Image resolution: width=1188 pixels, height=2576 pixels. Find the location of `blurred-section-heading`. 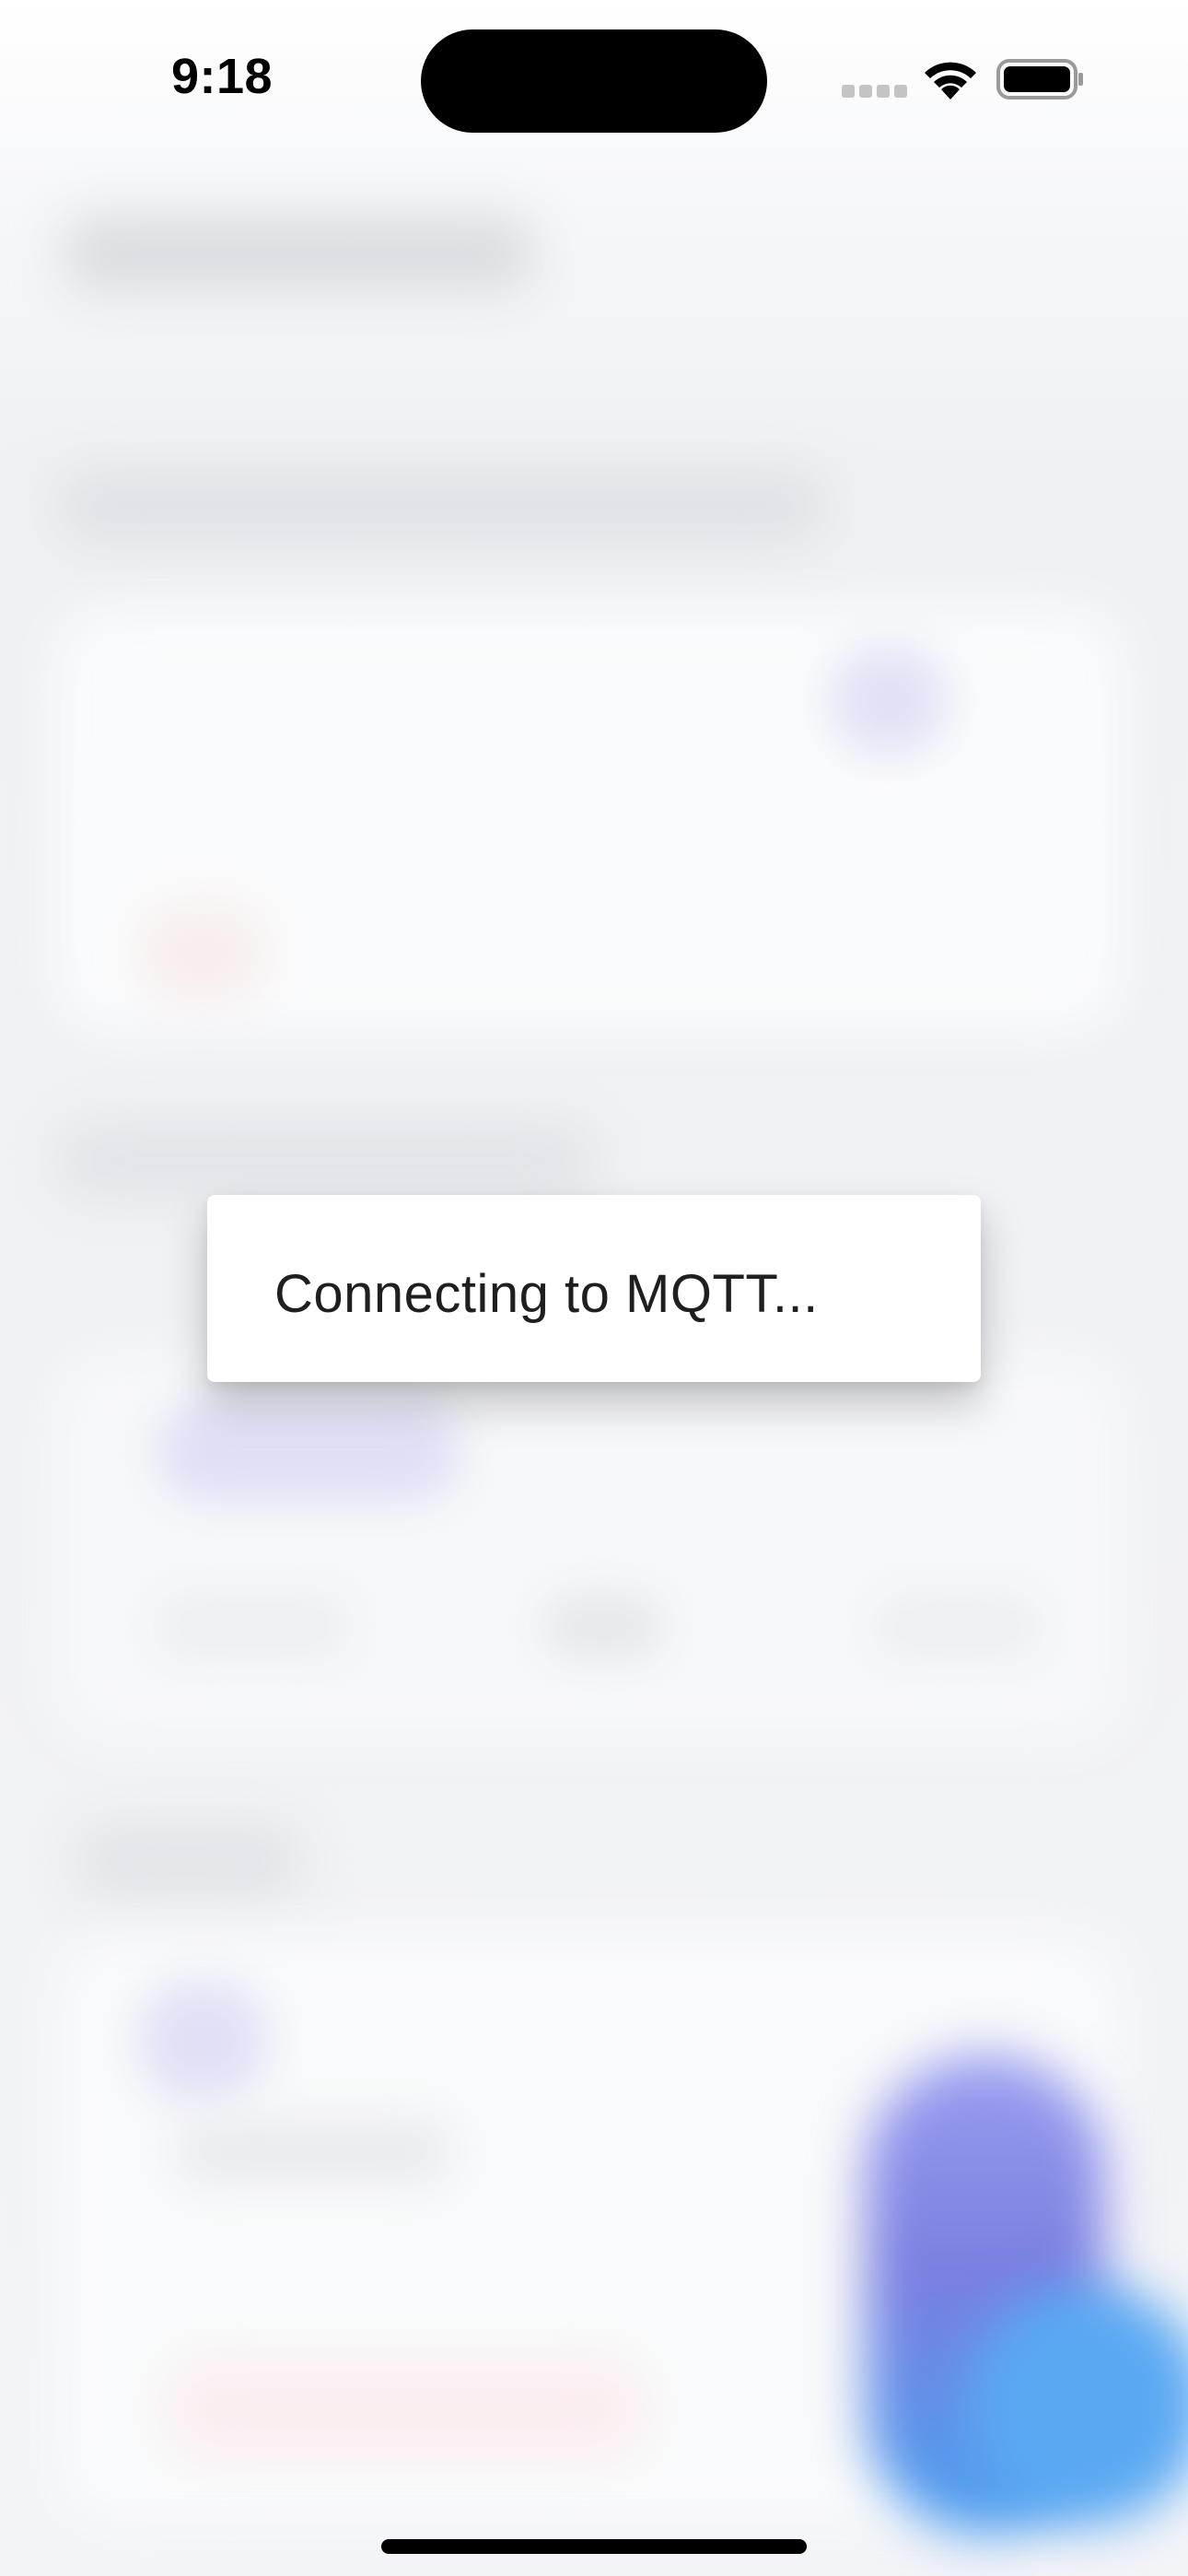

blurred-section-heading is located at coordinates (327, 1161).